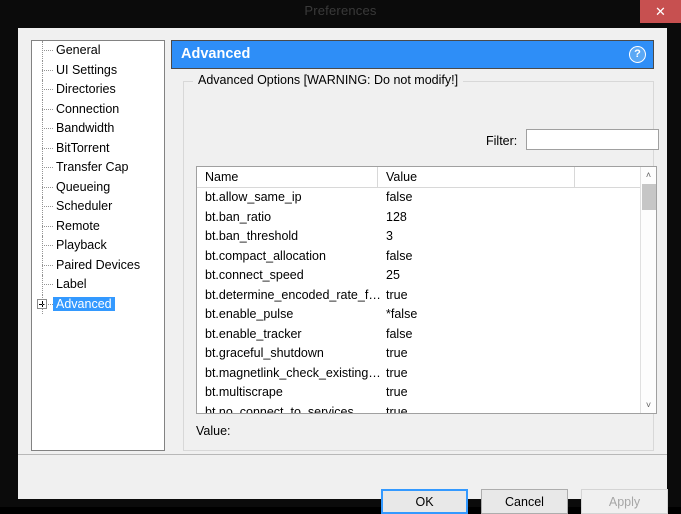  Describe the element at coordinates (426, 354) in the screenshot. I see `table-row: bt.graceful_shutdown true` at that location.